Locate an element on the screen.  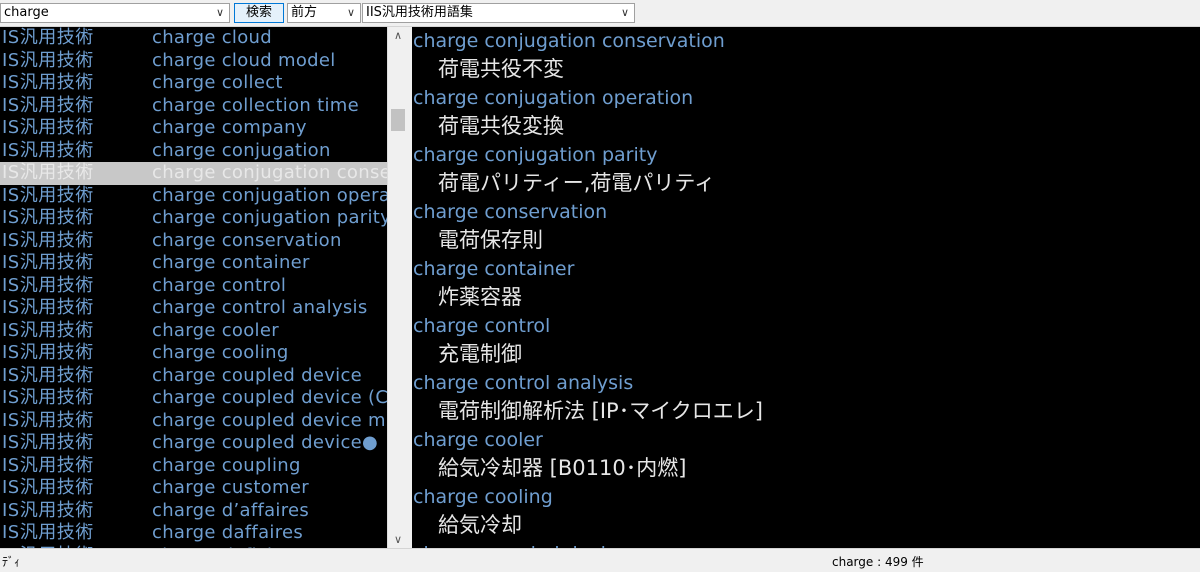
entry-term: charge conjugation conservation is located at coordinates (569, 41).